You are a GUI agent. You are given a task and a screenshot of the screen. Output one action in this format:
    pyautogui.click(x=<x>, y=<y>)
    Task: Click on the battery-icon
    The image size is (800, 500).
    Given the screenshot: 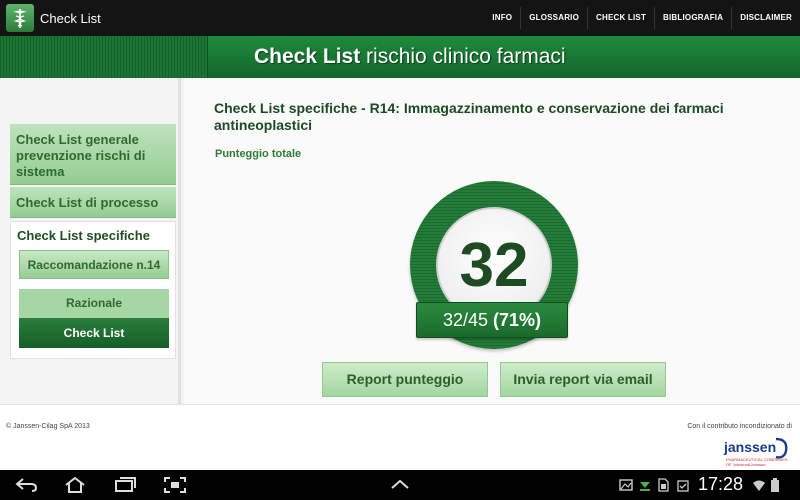 What is the action you would take?
    pyautogui.click(x=775, y=485)
    